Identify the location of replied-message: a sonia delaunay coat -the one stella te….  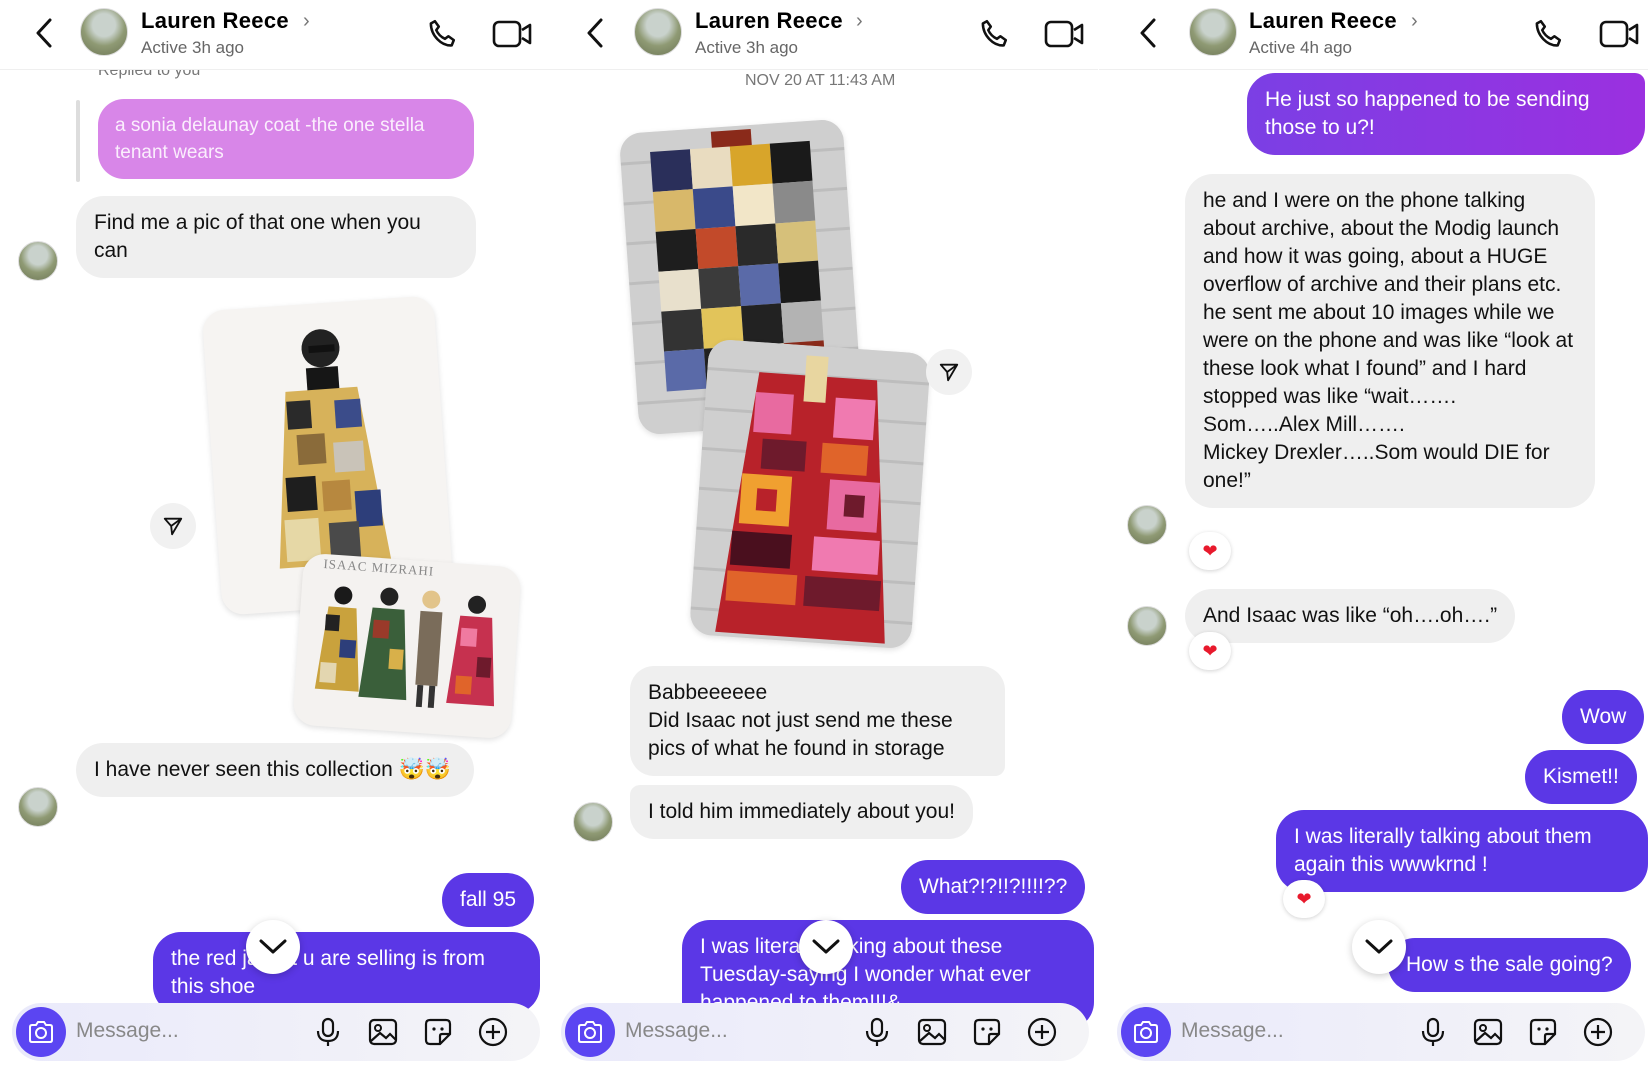
(286, 139).